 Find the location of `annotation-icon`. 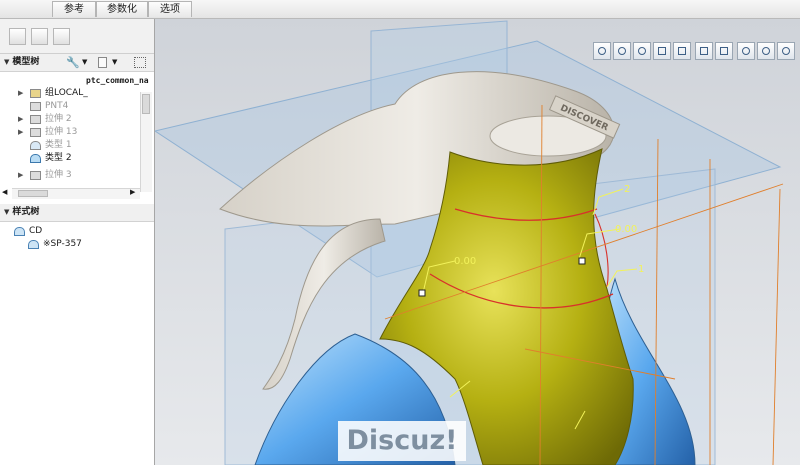

annotation-icon is located at coordinates (786, 51).